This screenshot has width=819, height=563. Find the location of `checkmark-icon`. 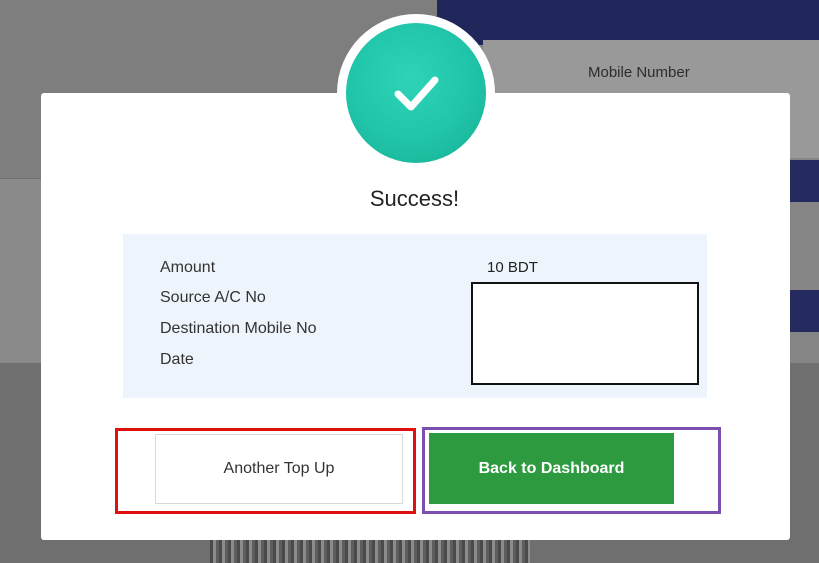

checkmark-icon is located at coordinates (416, 93).